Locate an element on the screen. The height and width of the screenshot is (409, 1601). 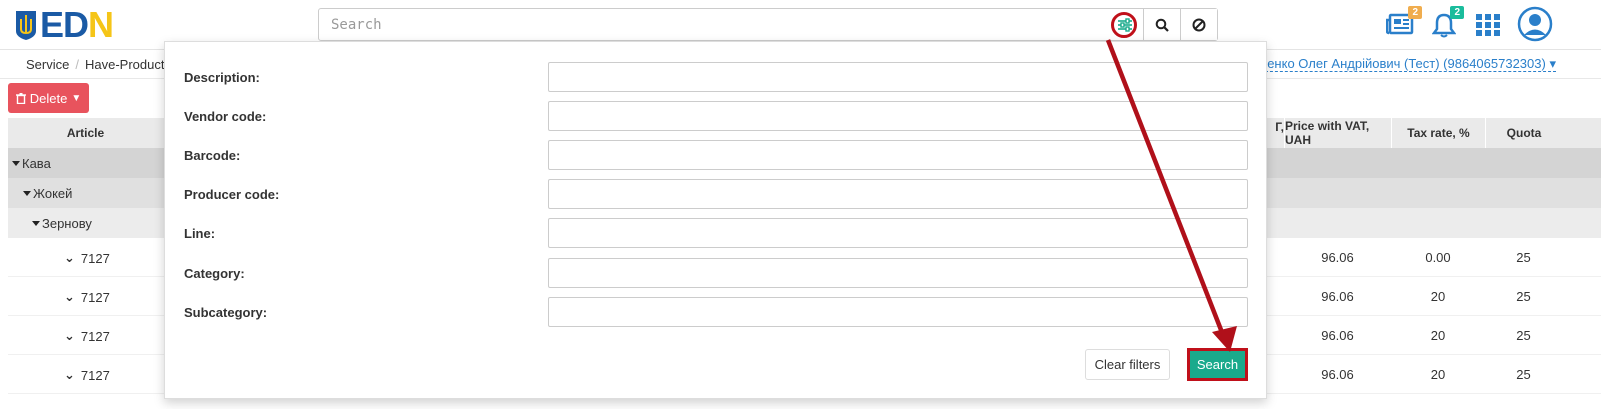
filter-row-vendor-code: Vendor code: is located at coordinates (716, 116).